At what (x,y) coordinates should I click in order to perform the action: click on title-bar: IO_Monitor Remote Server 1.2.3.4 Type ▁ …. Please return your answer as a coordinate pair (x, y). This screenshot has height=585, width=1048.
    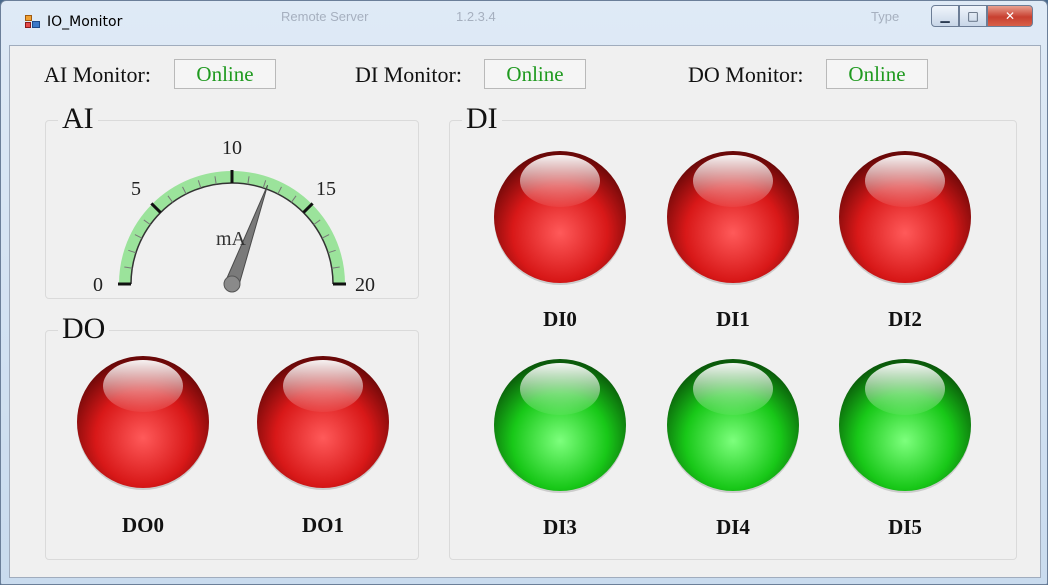
    Looking at the image, I should click on (524, 23).